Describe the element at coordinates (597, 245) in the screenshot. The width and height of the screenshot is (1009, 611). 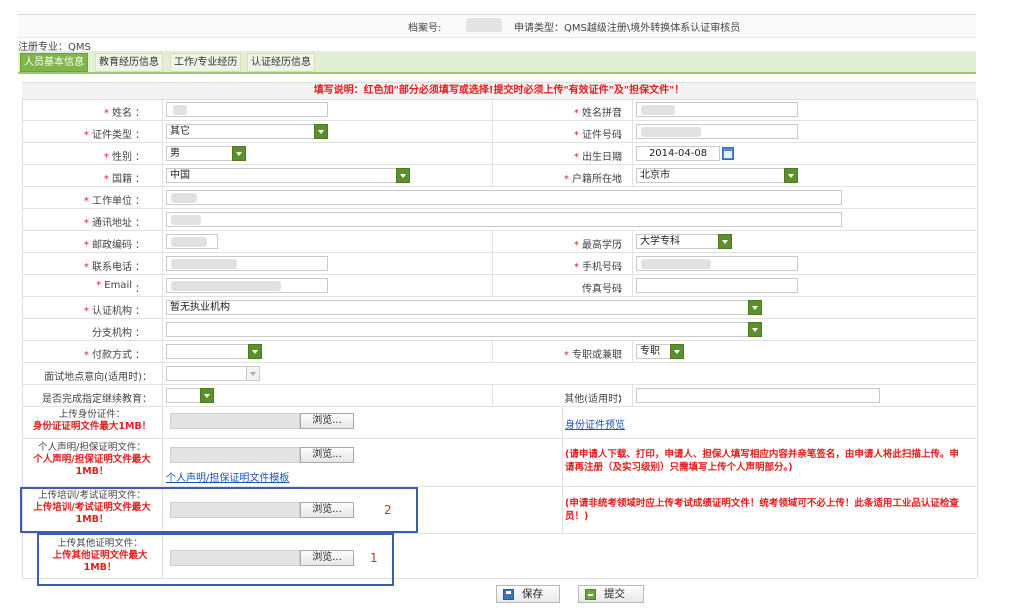
I see `education-label: * 最高学历` at that location.